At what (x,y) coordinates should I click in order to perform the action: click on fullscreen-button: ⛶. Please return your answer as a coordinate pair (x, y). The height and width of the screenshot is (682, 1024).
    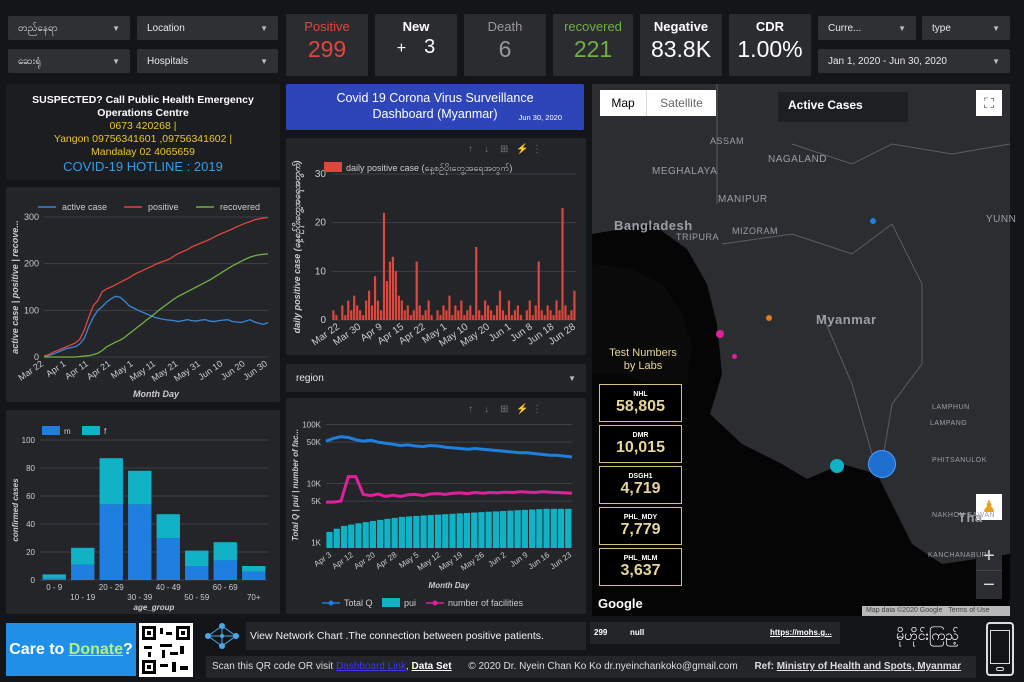
    Looking at the image, I should click on (989, 103).